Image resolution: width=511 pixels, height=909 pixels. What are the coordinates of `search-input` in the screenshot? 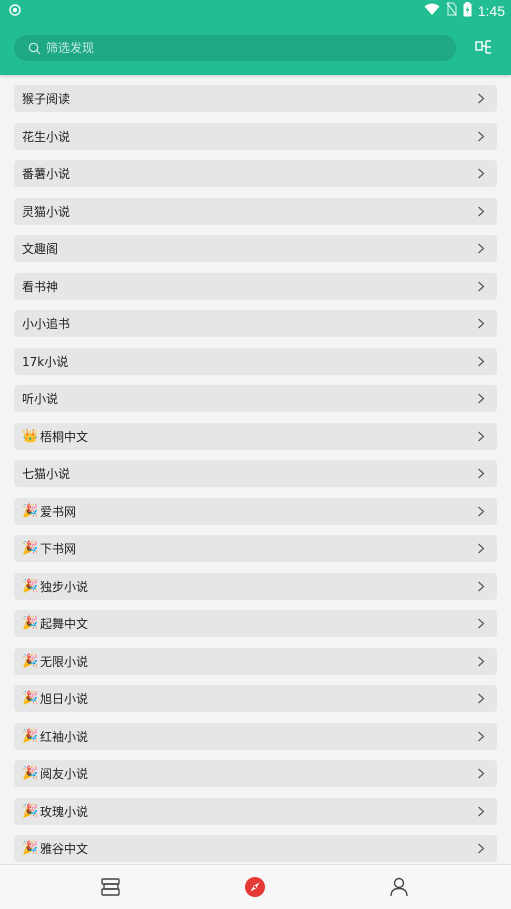 It's located at (236, 48).